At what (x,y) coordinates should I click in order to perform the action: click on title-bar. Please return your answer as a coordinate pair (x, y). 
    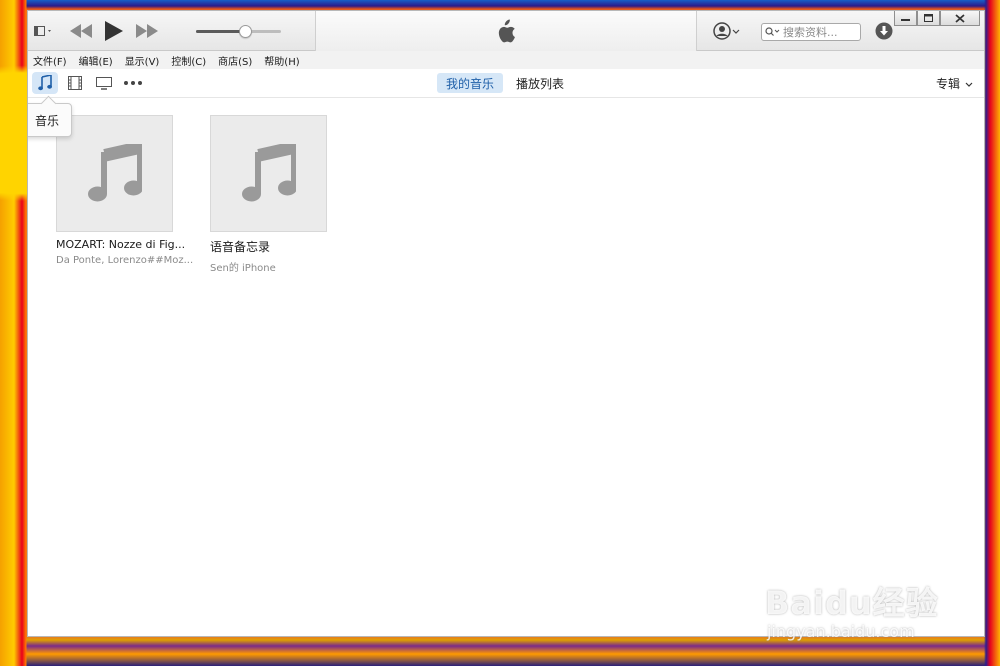
    Looking at the image, I should click on (506, 31).